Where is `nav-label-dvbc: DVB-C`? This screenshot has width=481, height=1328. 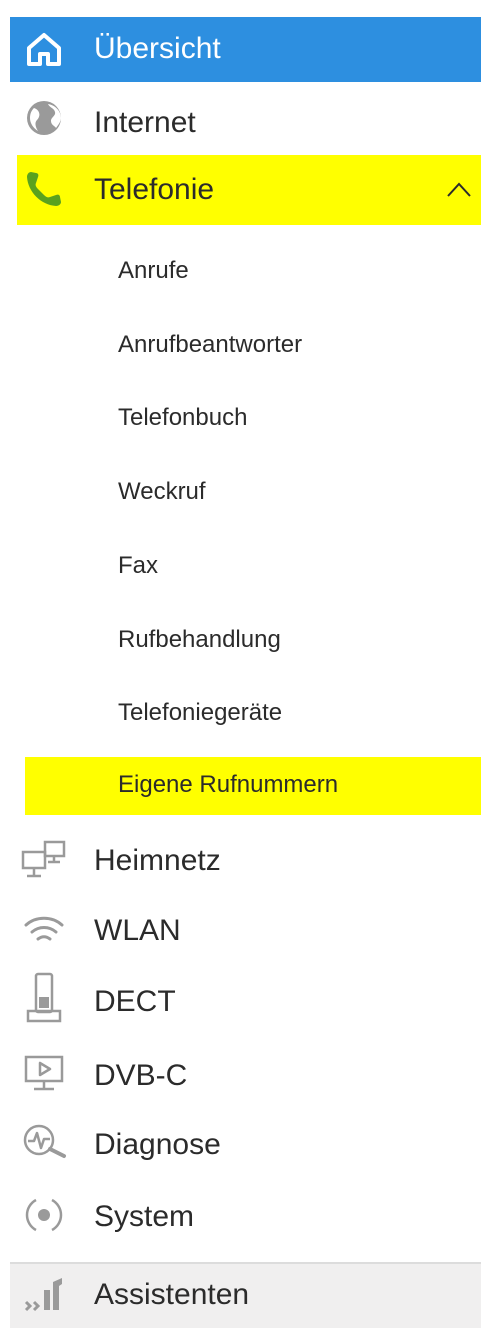 nav-label-dvbc: DVB-C is located at coordinates (141, 1075).